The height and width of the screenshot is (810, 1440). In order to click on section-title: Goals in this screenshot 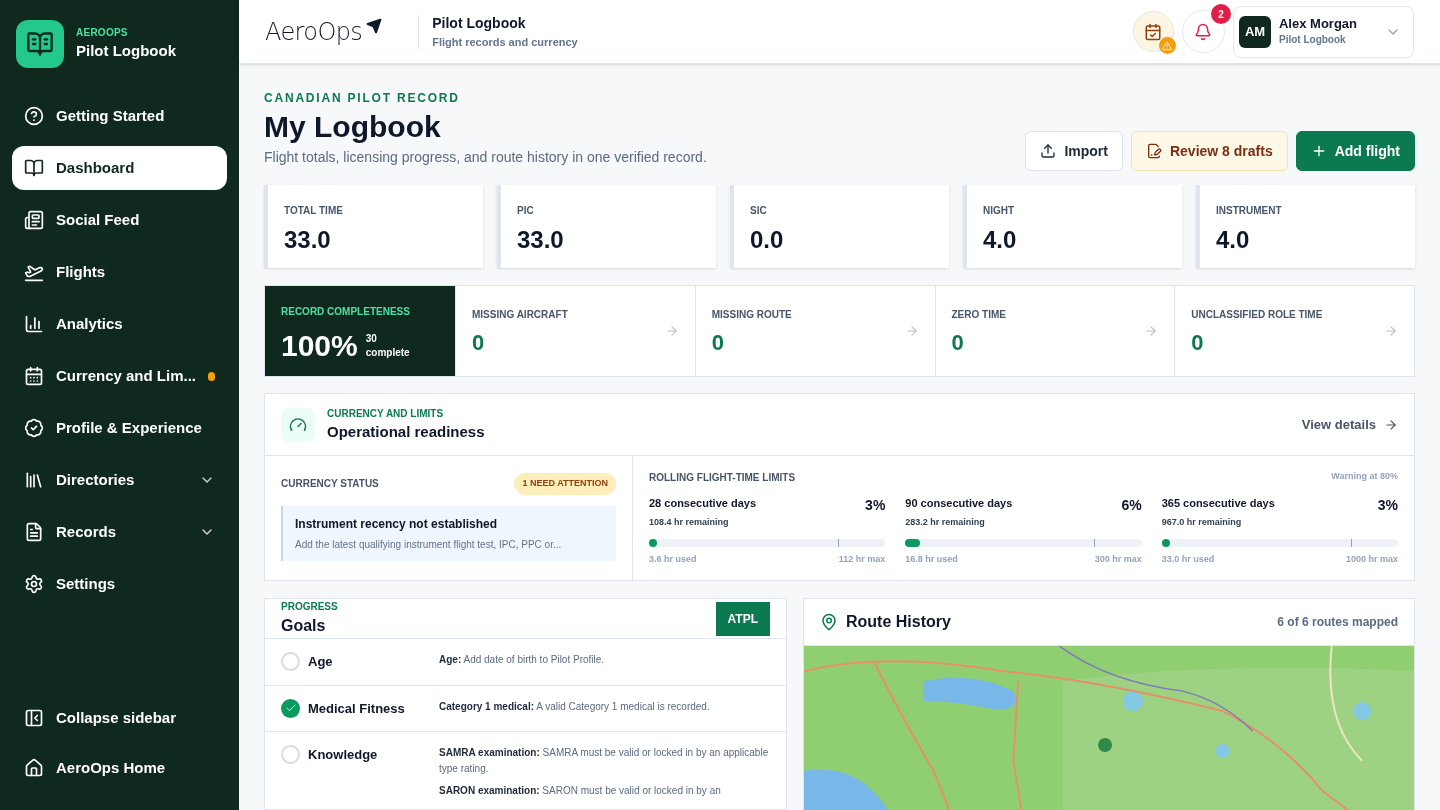, I will do `click(304, 626)`.